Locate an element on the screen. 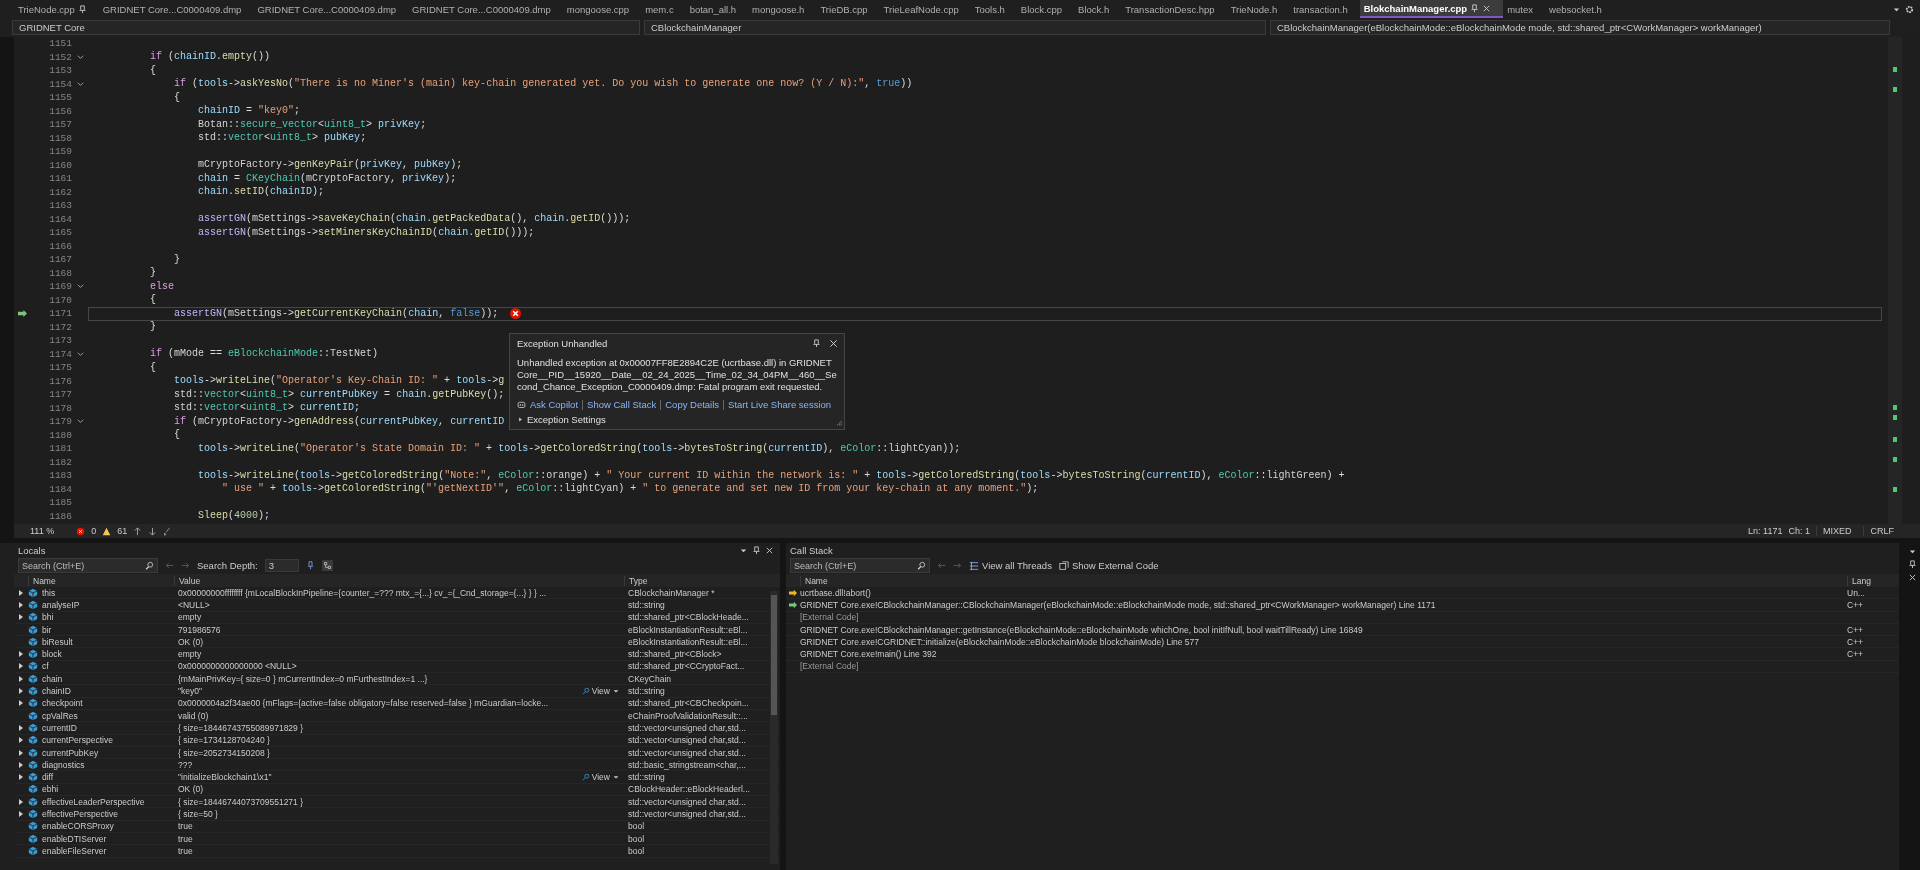 The width and height of the screenshot is (1920, 870). file-tab: transaction.h is located at coordinates (1324, 9).